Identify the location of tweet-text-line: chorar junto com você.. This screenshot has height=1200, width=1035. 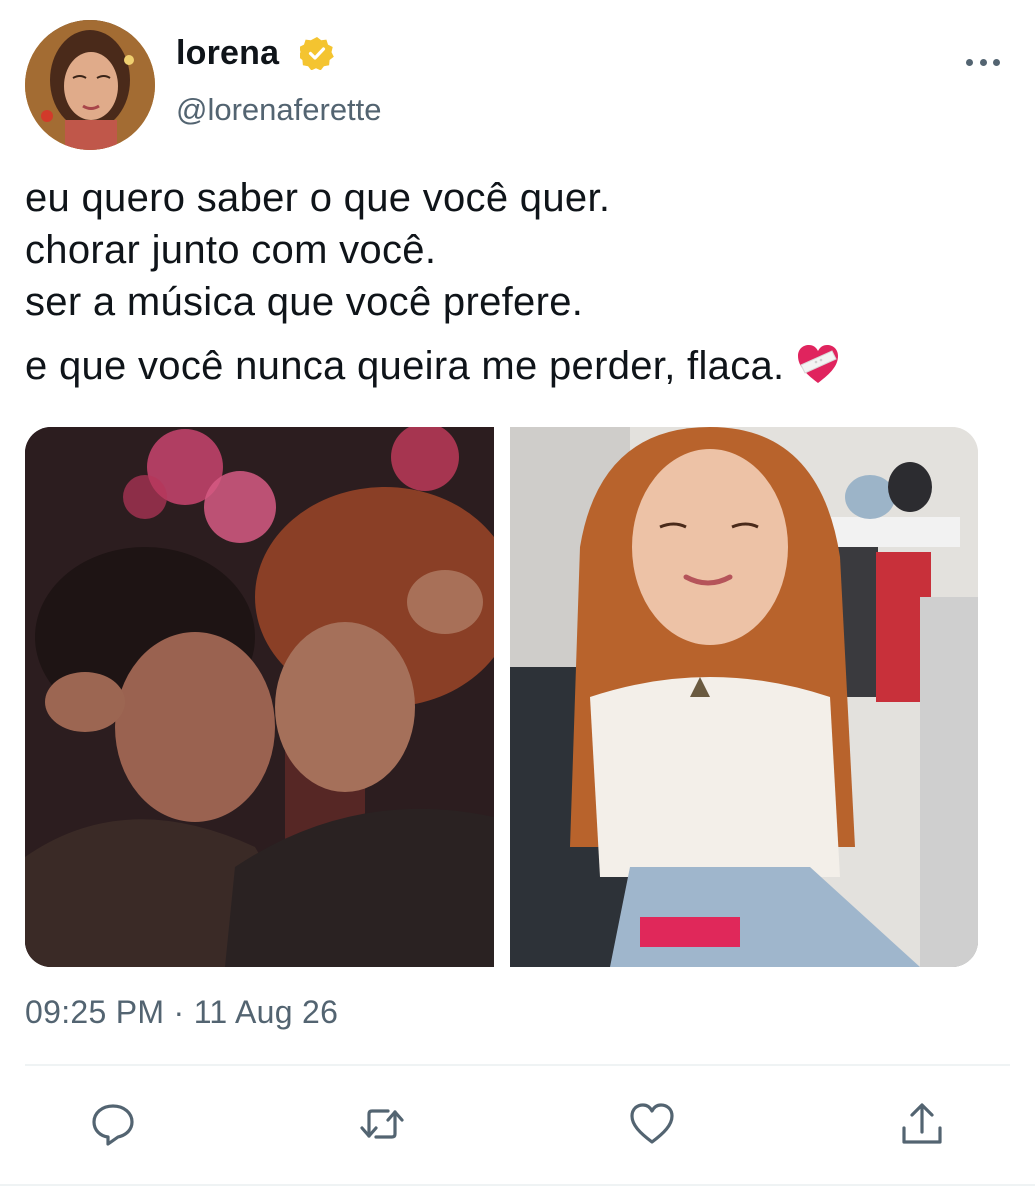
(231, 250).